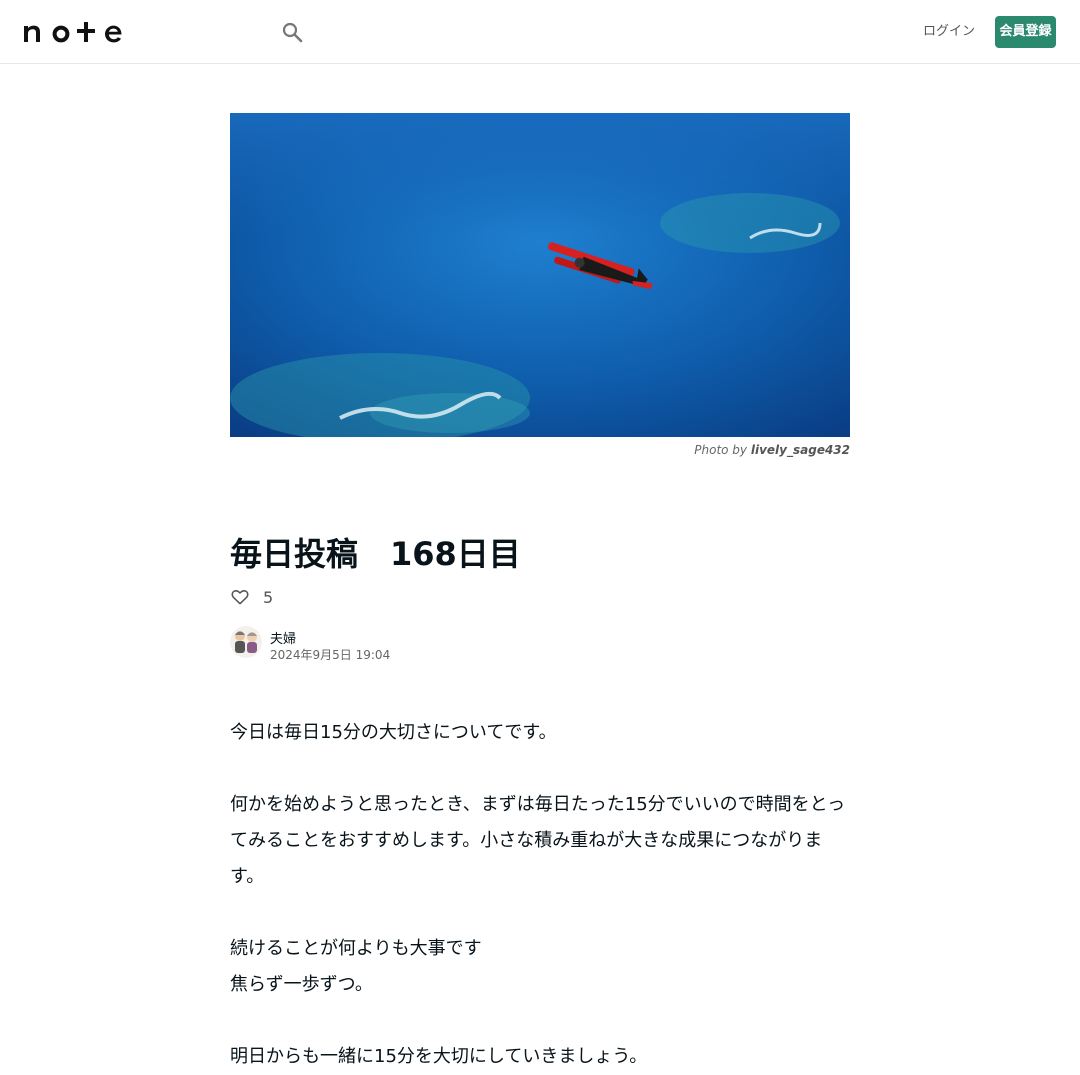  Describe the element at coordinates (356, 948) in the screenshot. I see `body-paragraph: 続けることが何よりも大事です` at that location.